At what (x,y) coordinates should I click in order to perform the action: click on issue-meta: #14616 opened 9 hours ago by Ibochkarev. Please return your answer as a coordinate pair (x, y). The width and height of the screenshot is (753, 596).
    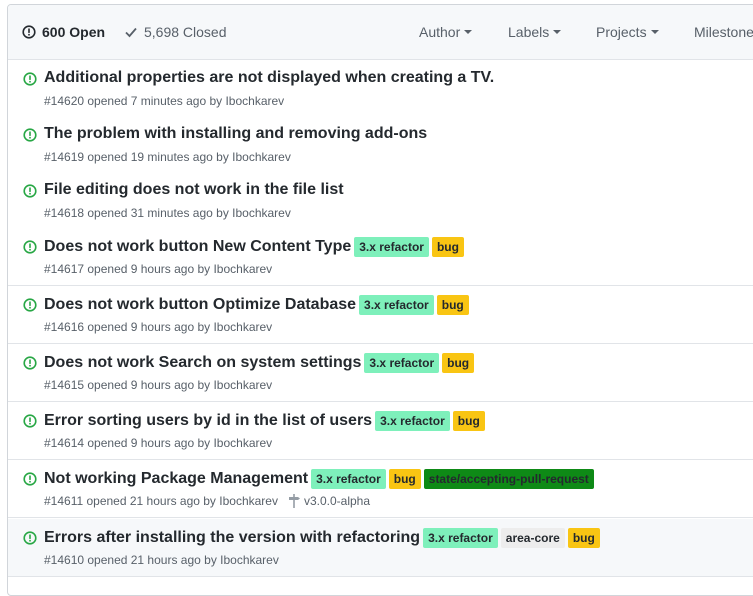
    Looking at the image, I should click on (158, 327).